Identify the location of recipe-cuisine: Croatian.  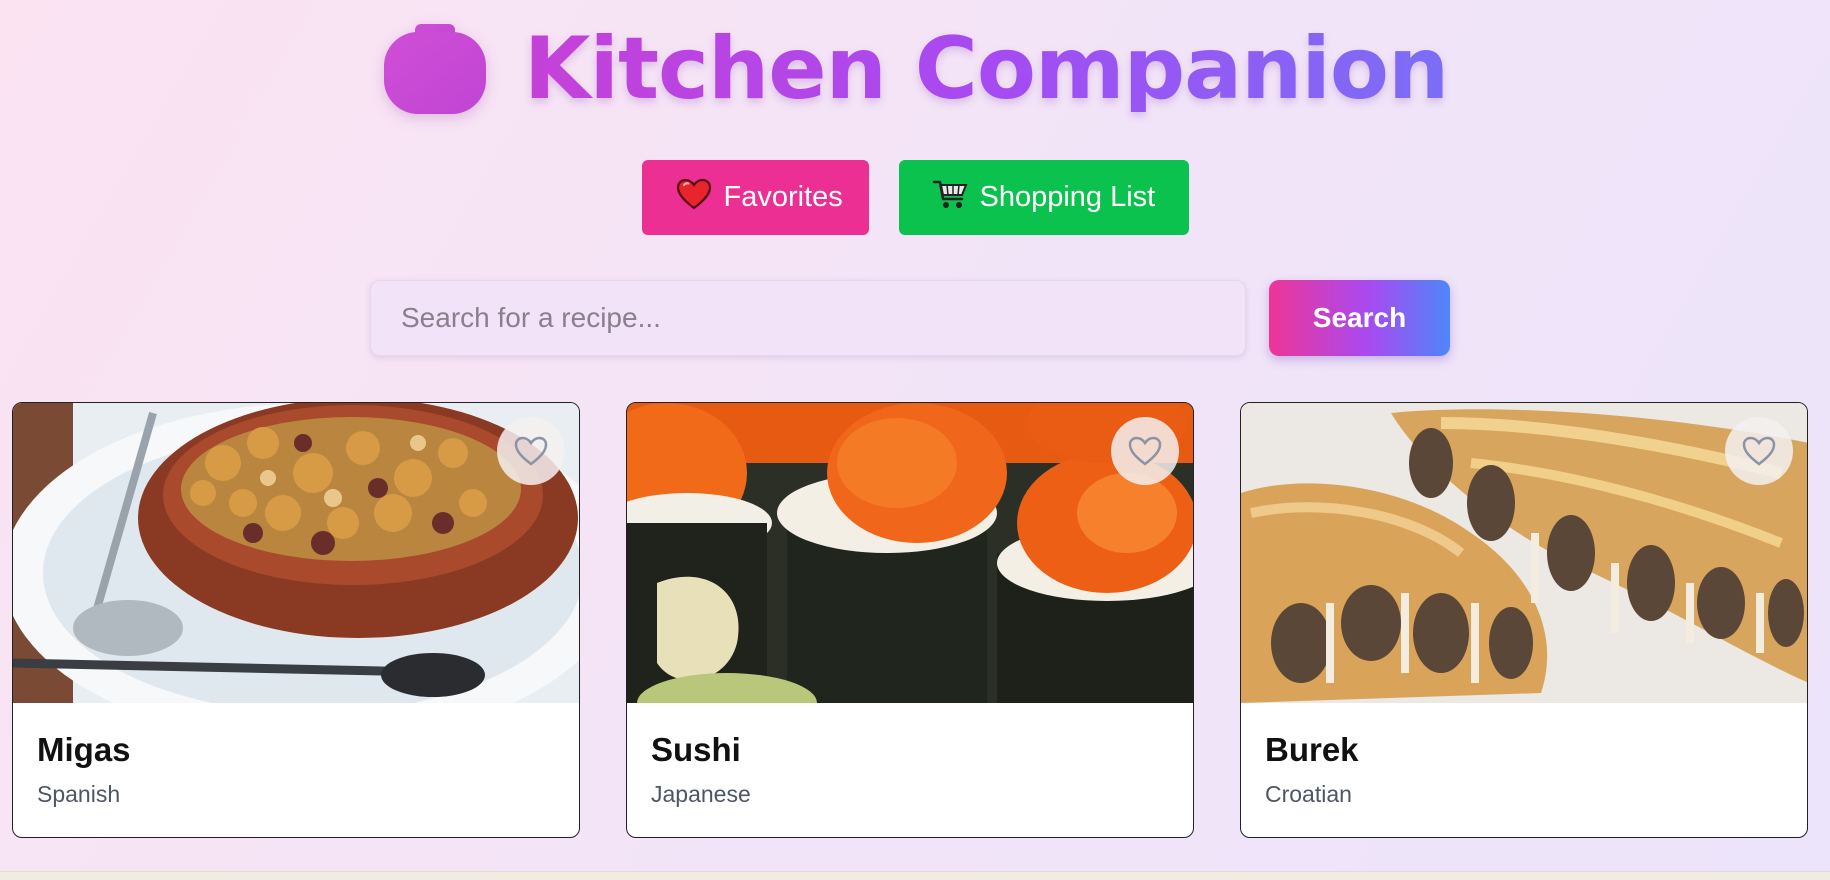
(1308, 794).